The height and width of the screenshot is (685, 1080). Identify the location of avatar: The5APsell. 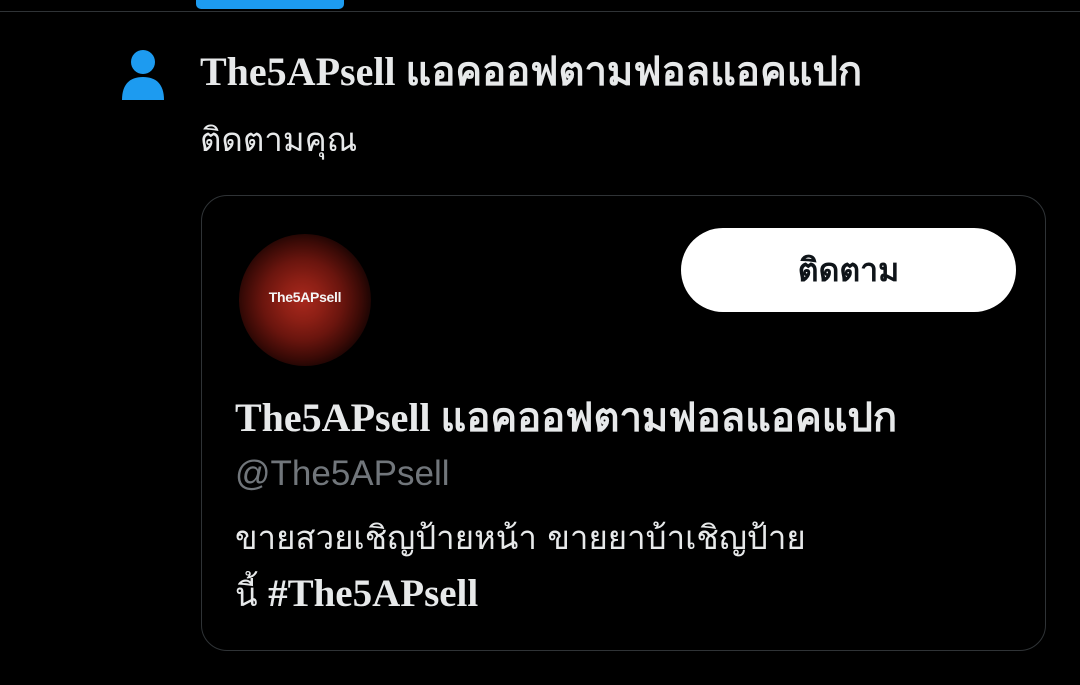
(305, 300).